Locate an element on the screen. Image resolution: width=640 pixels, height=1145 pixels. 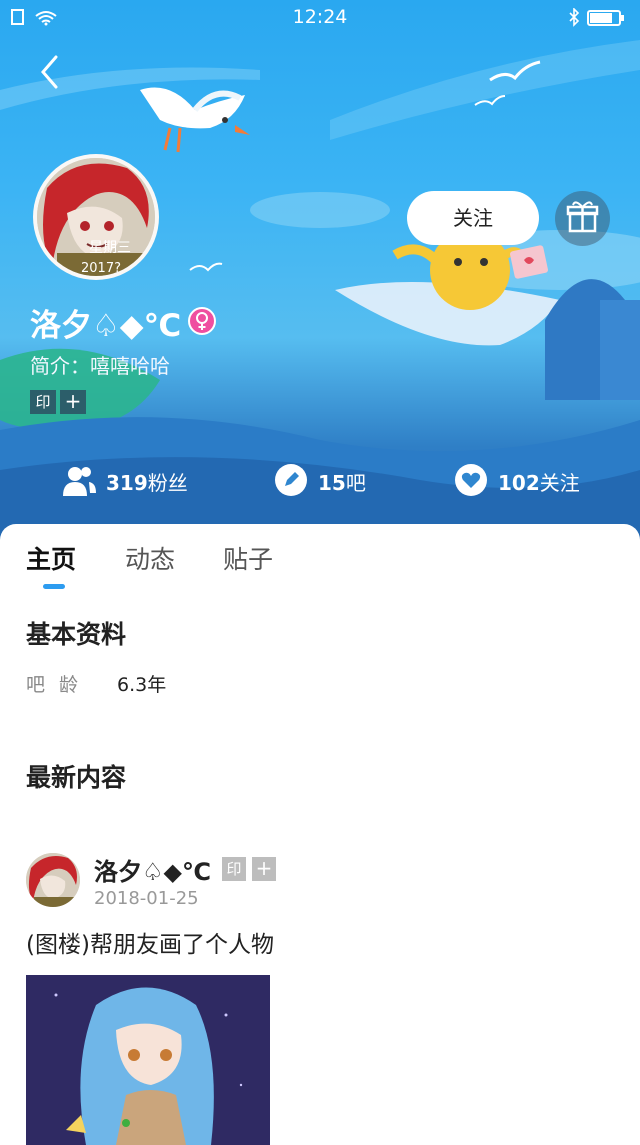
chevron-left-icon is located at coordinates (49, 72).